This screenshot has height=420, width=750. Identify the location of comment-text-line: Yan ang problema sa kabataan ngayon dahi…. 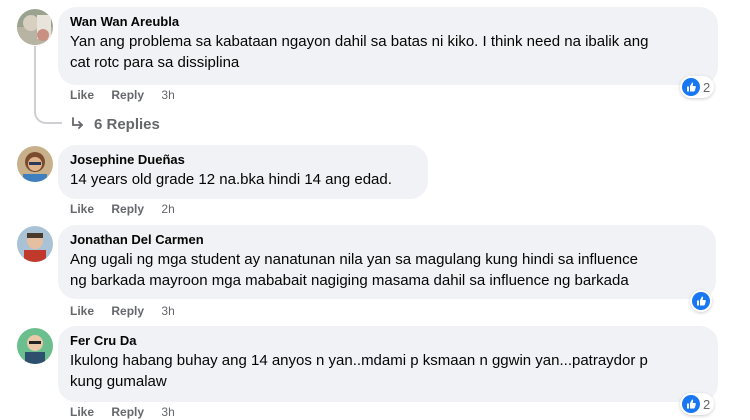
(359, 41).